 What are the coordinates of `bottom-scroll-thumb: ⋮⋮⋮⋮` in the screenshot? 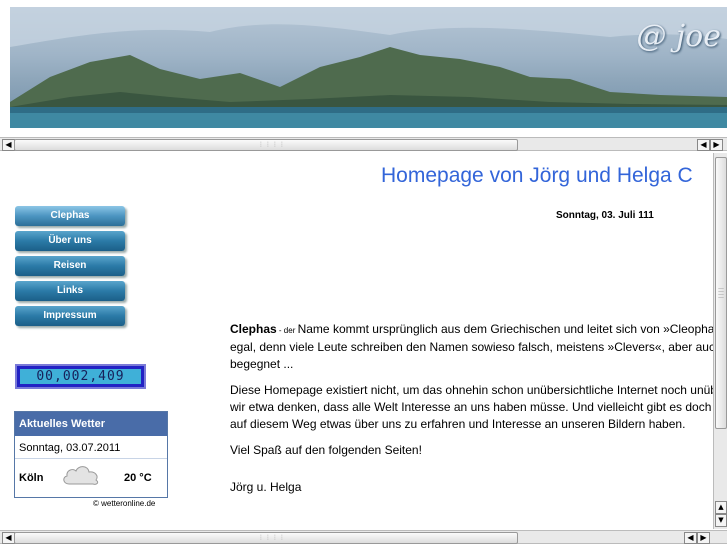 It's located at (266, 538).